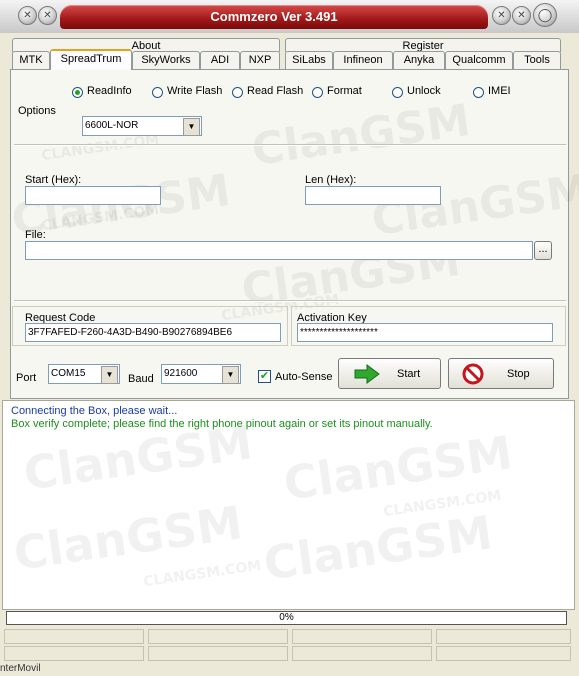 The width and height of the screenshot is (579, 676). Describe the element at coordinates (68, 373) in the screenshot. I see `port-select-value: COM15` at that location.